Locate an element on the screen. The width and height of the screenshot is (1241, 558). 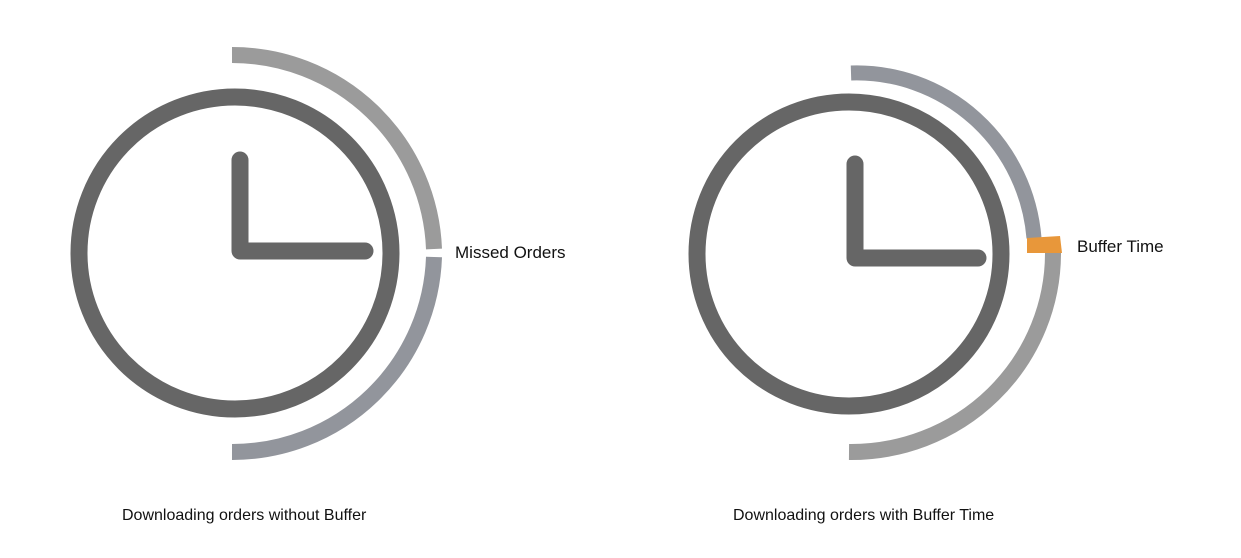
buffer-time-marker is located at coordinates (1044, 244).